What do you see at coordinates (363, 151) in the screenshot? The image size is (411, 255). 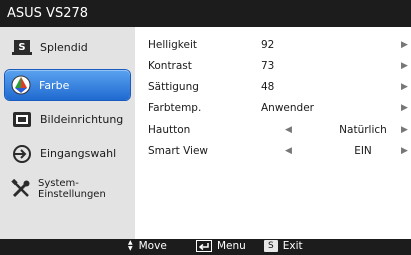 I see `setting-option: EIN` at bounding box center [363, 151].